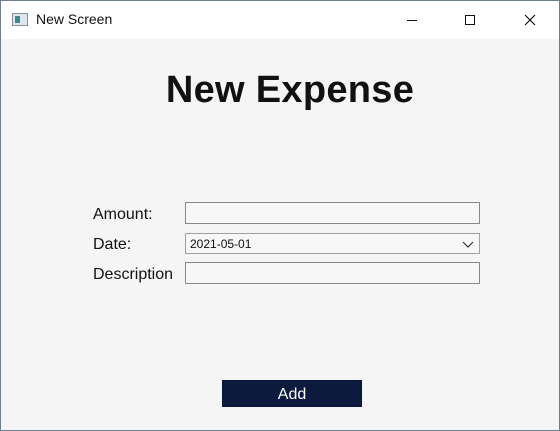  I want to click on minimize-button, so click(412, 20).